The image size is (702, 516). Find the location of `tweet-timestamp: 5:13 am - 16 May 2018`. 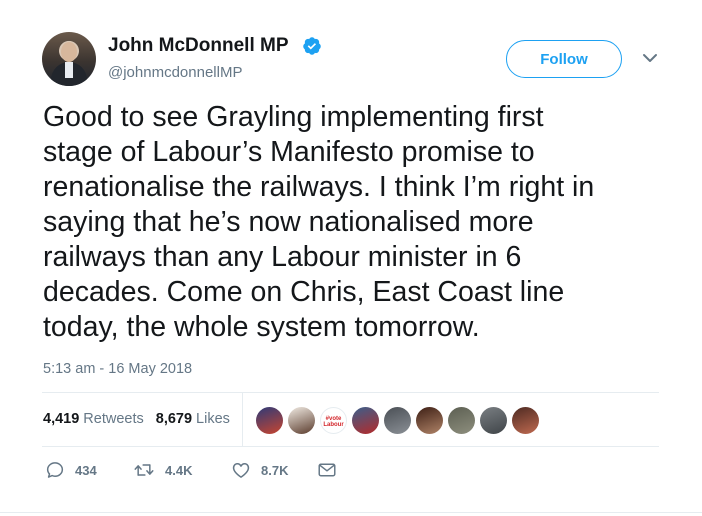

tweet-timestamp: 5:13 am - 16 May 2018 is located at coordinates (117, 369).